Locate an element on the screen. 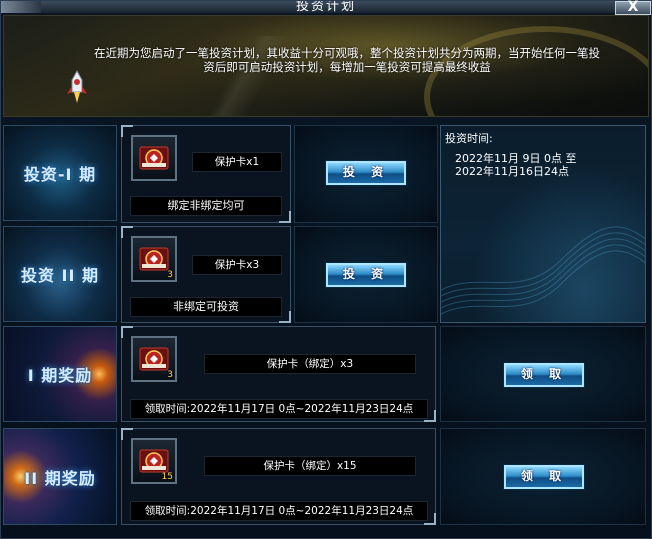 The width and height of the screenshot is (652, 539). section-reward-phase-1: I 期奖励 is located at coordinates (60, 374).